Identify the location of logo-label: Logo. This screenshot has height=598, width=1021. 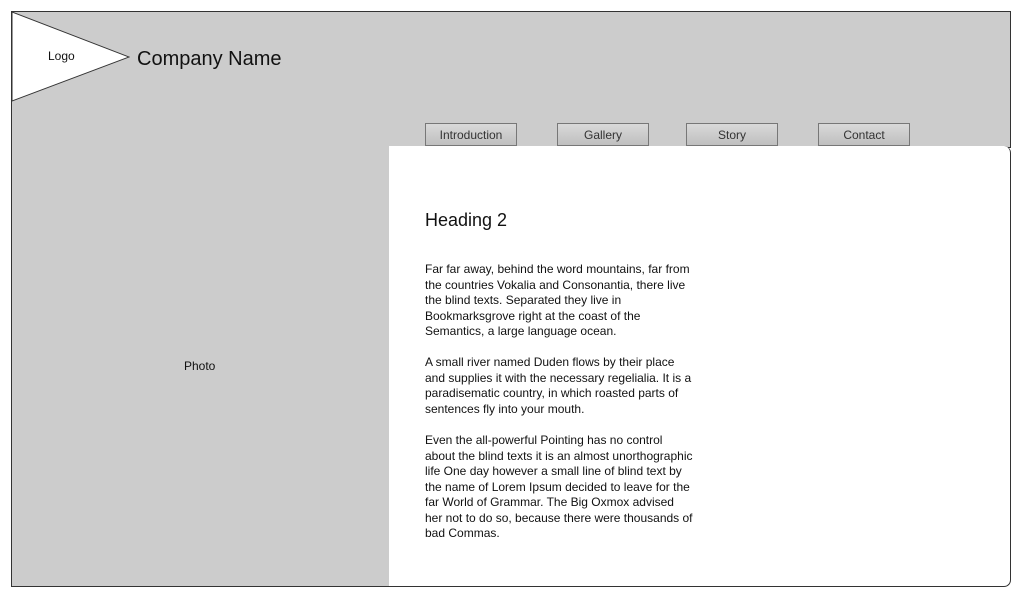
(61, 56).